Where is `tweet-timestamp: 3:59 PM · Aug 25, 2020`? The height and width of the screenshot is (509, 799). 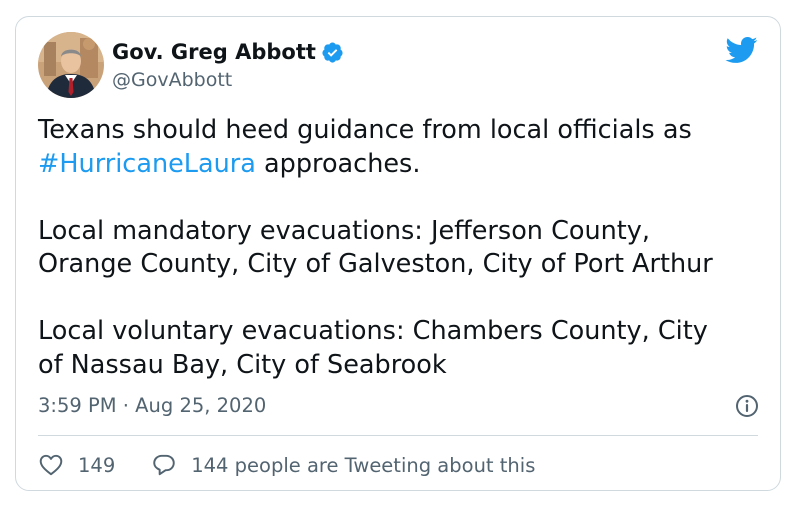
tweet-timestamp: 3:59 PM · Aug 25, 2020 is located at coordinates (152, 406).